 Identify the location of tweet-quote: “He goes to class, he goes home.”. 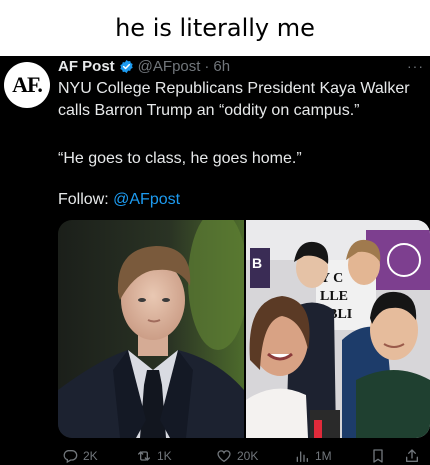
(180, 158).